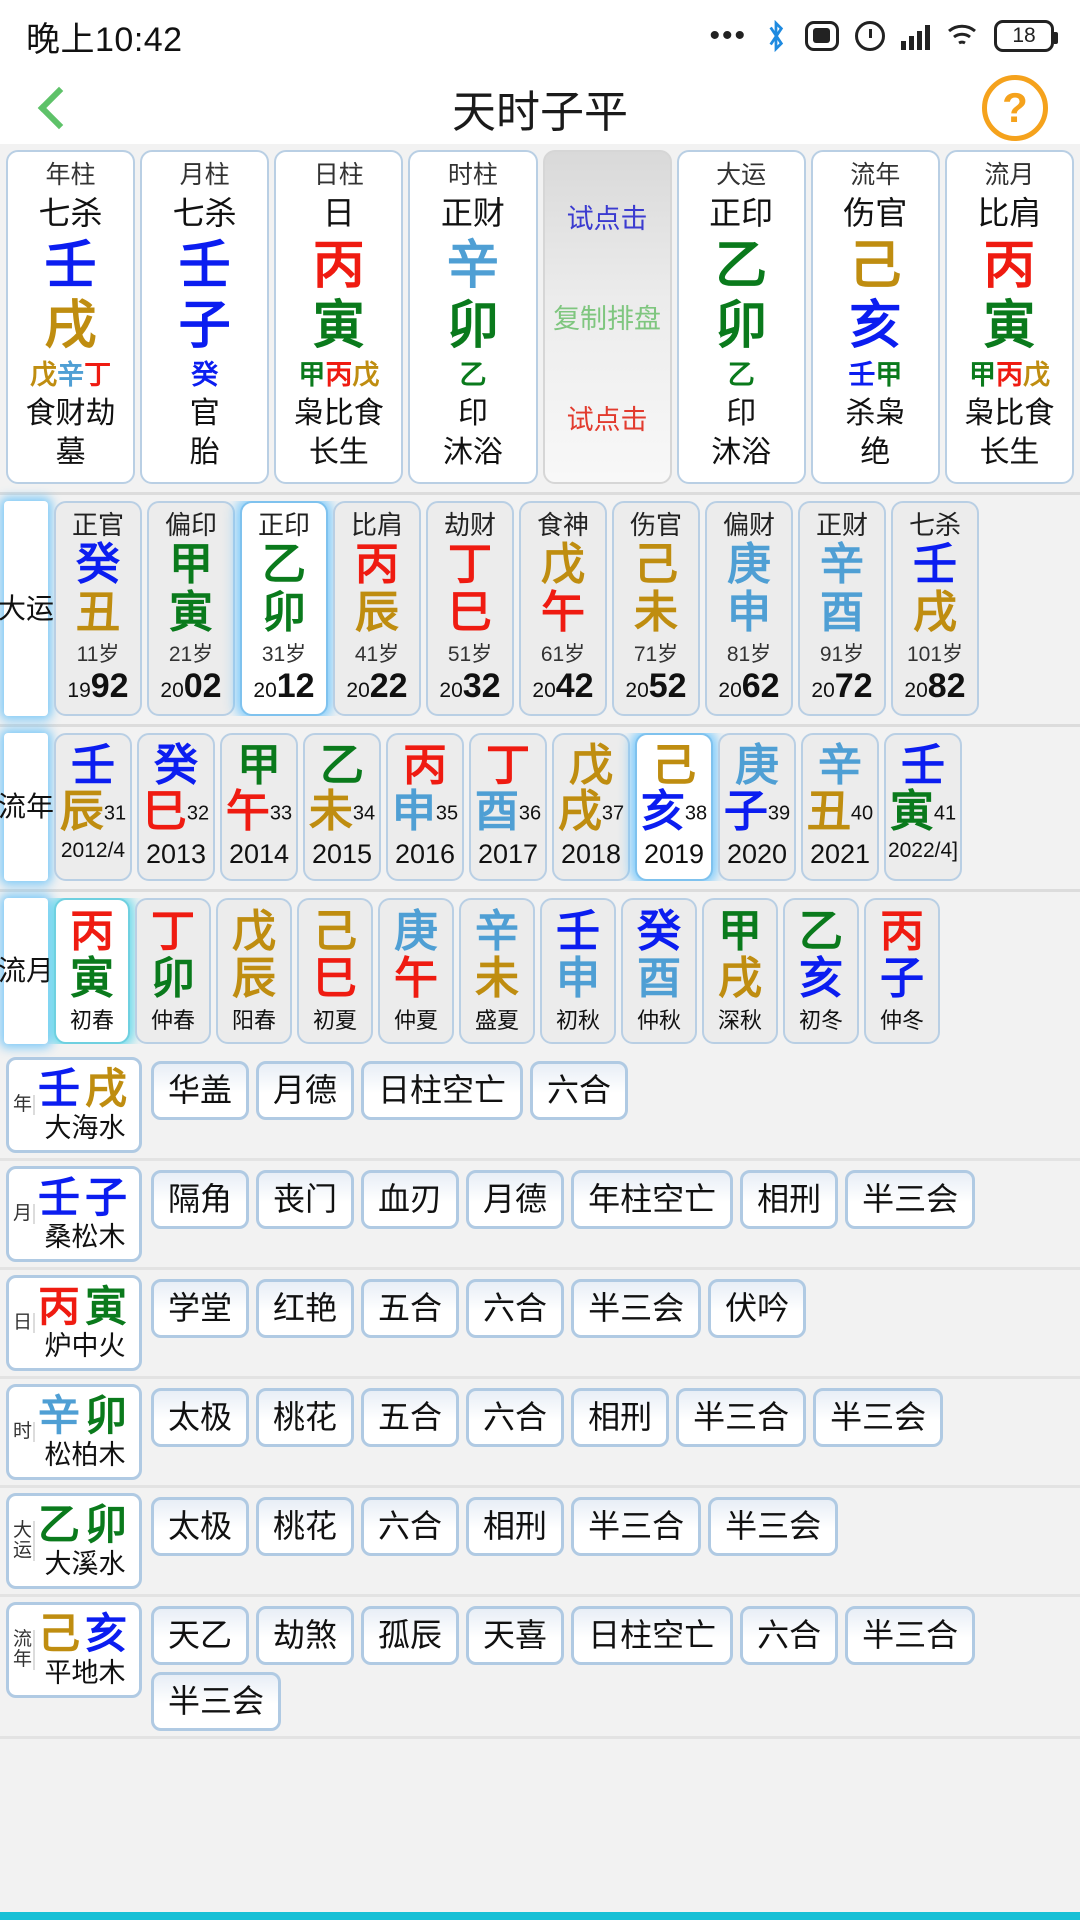  What do you see at coordinates (875, 317) in the screenshot?
I see `pillar-card-right-1: 流年 伤官己亥壬甲 杀枭绝` at bounding box center [875, 317].